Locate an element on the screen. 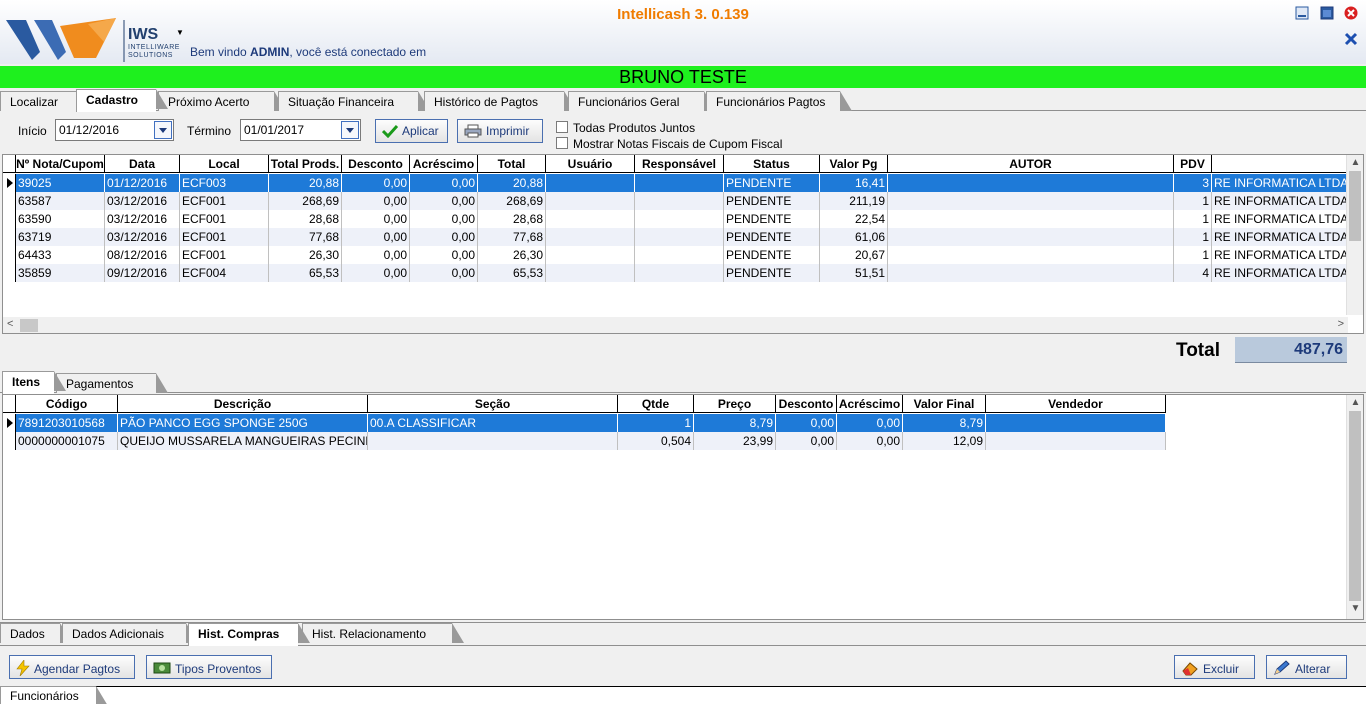  tab-situacao-financeira: Situação Financeira is located at coordinates (354, 101).